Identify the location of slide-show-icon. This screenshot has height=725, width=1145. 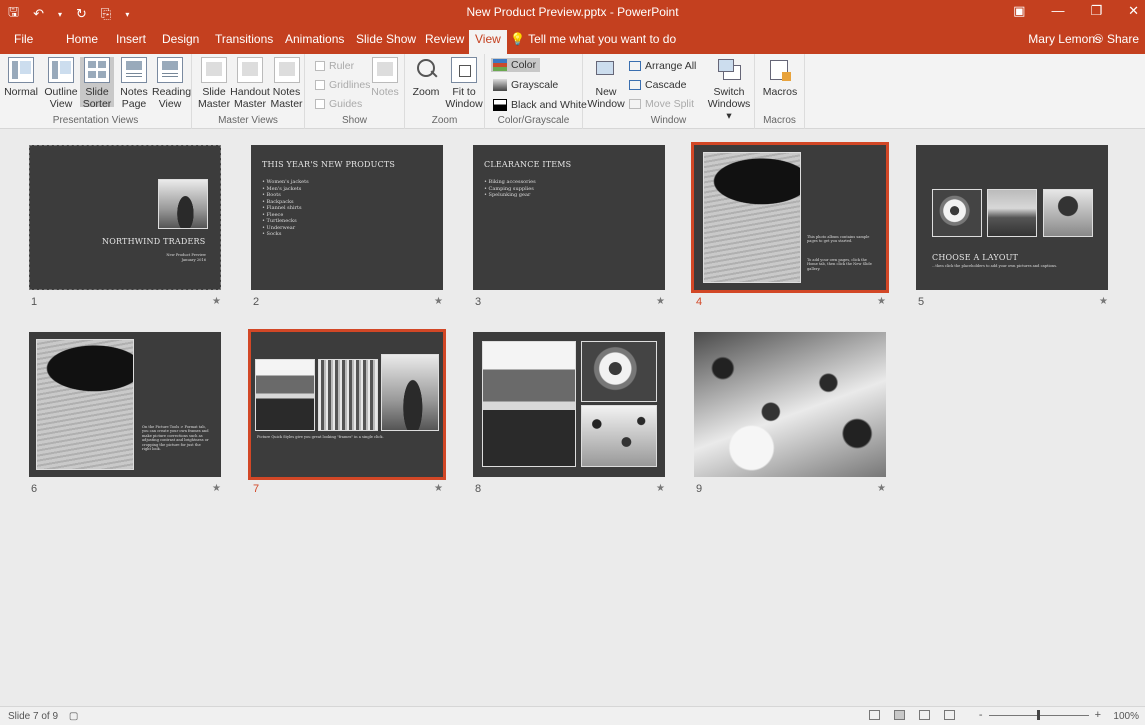
(949, 715).